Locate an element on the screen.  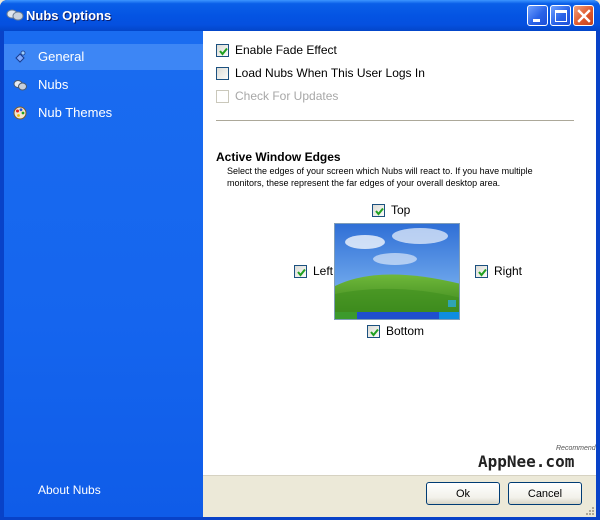
window-title: Nubs Options is located at coordinates (69, 15).